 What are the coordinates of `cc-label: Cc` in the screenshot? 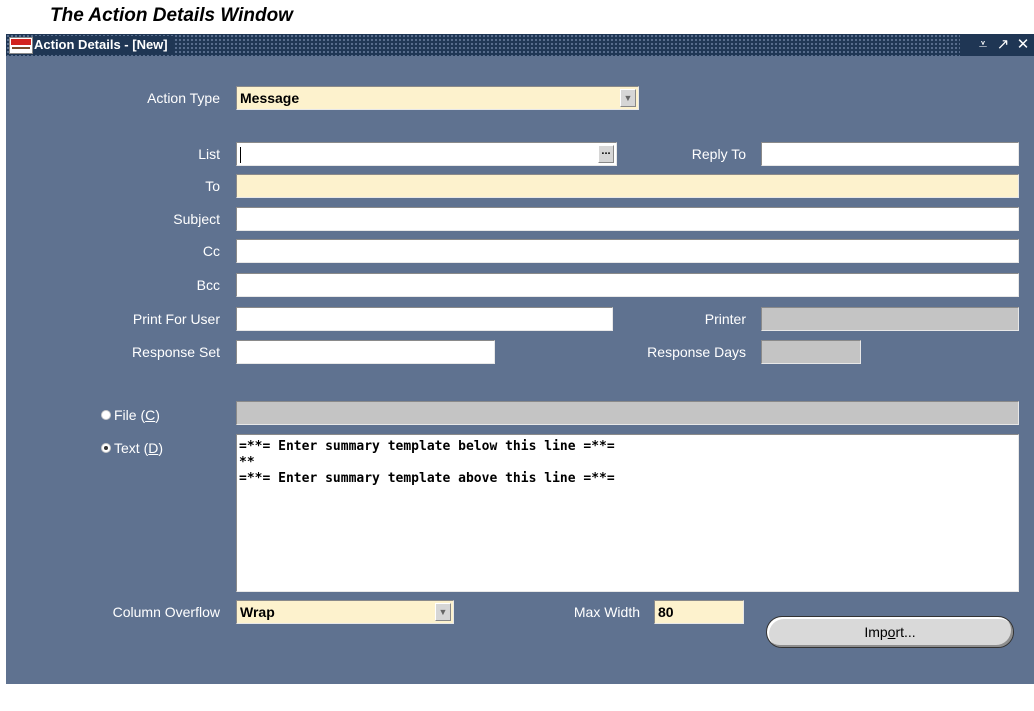 It's located at (211, 251).